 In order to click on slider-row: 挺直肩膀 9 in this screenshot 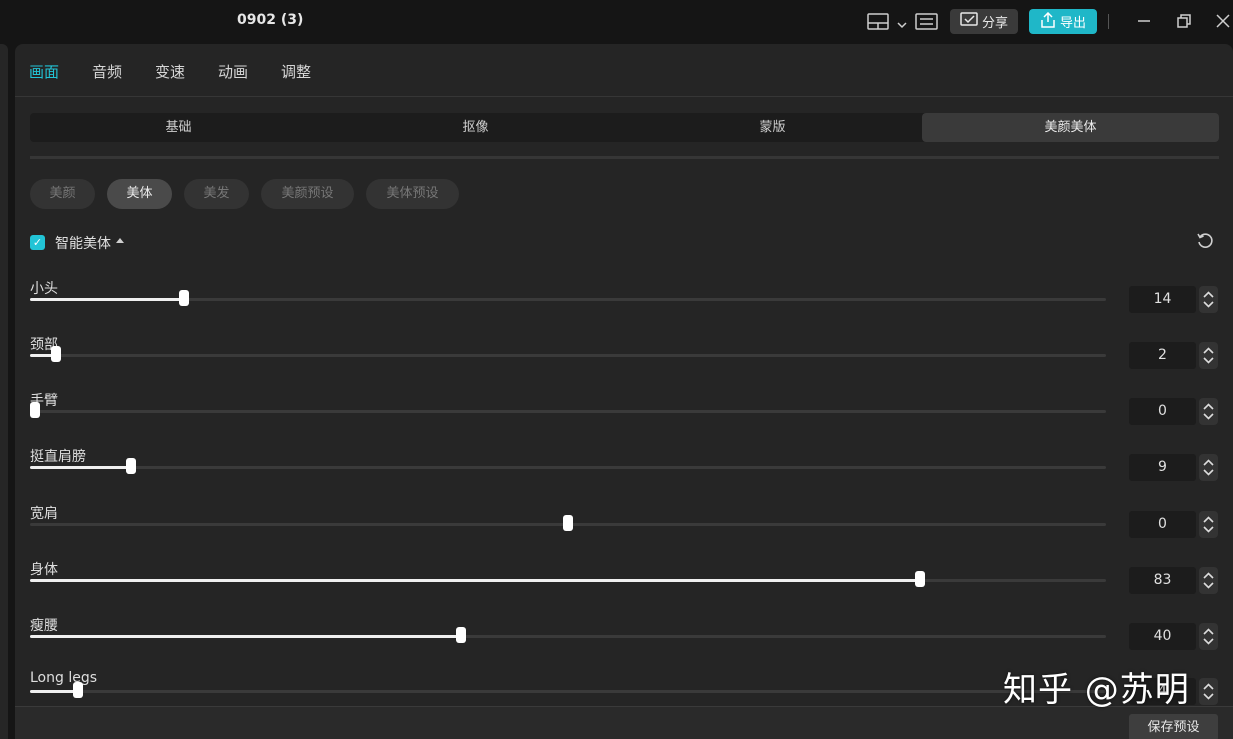, I will do `click(625, 474)`.